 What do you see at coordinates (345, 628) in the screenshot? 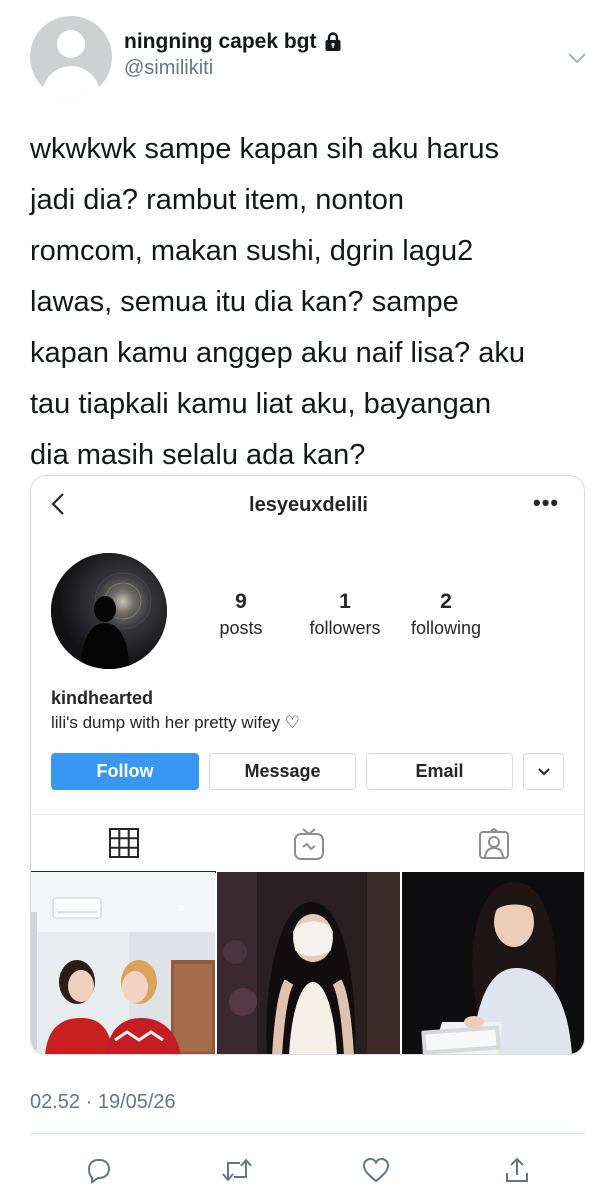
I see `followers-label: followers` at bounding box center [345, 628].